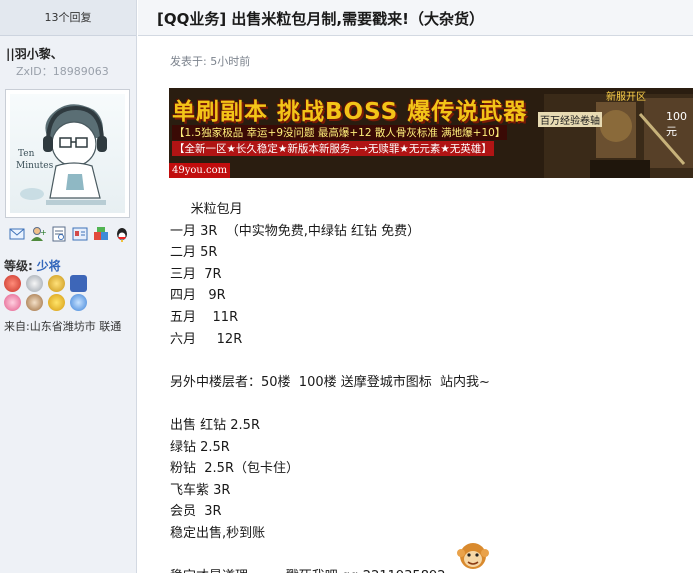  I want to click on banner-headline: 单刷副本 挑战BOSS 爆传说武器, so click(350, 112).